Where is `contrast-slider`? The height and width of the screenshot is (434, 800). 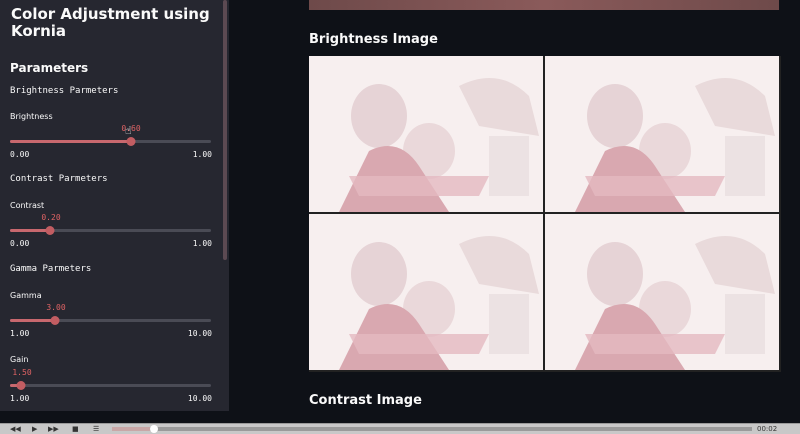
contrast-slider is located at coordinates (110, 230).